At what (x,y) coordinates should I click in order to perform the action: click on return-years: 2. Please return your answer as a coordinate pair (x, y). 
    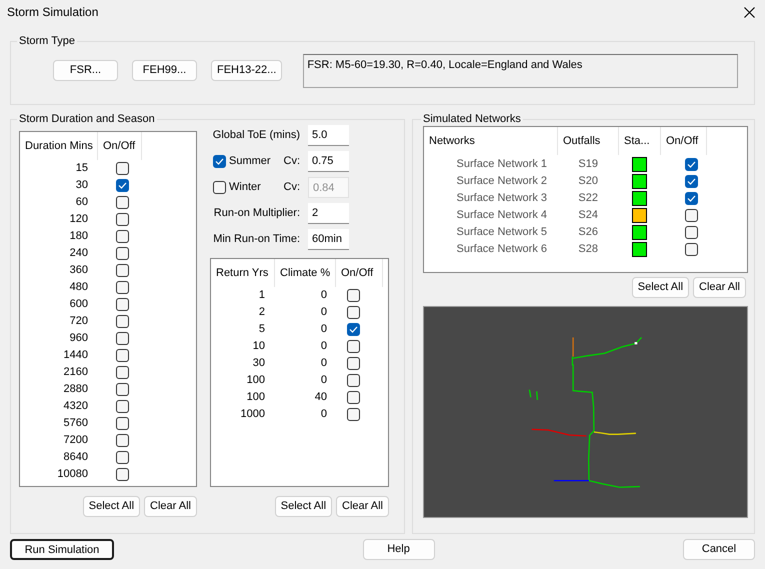
    Looking at the image, I should click on (261, 312).